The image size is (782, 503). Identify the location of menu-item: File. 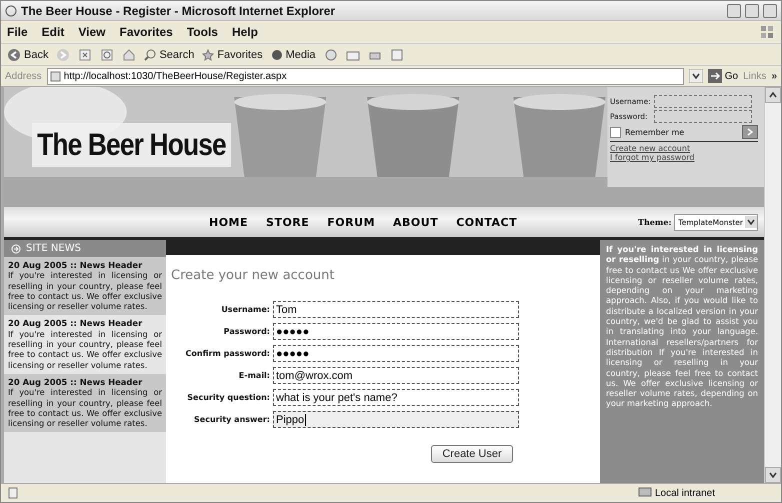
(17, 32).